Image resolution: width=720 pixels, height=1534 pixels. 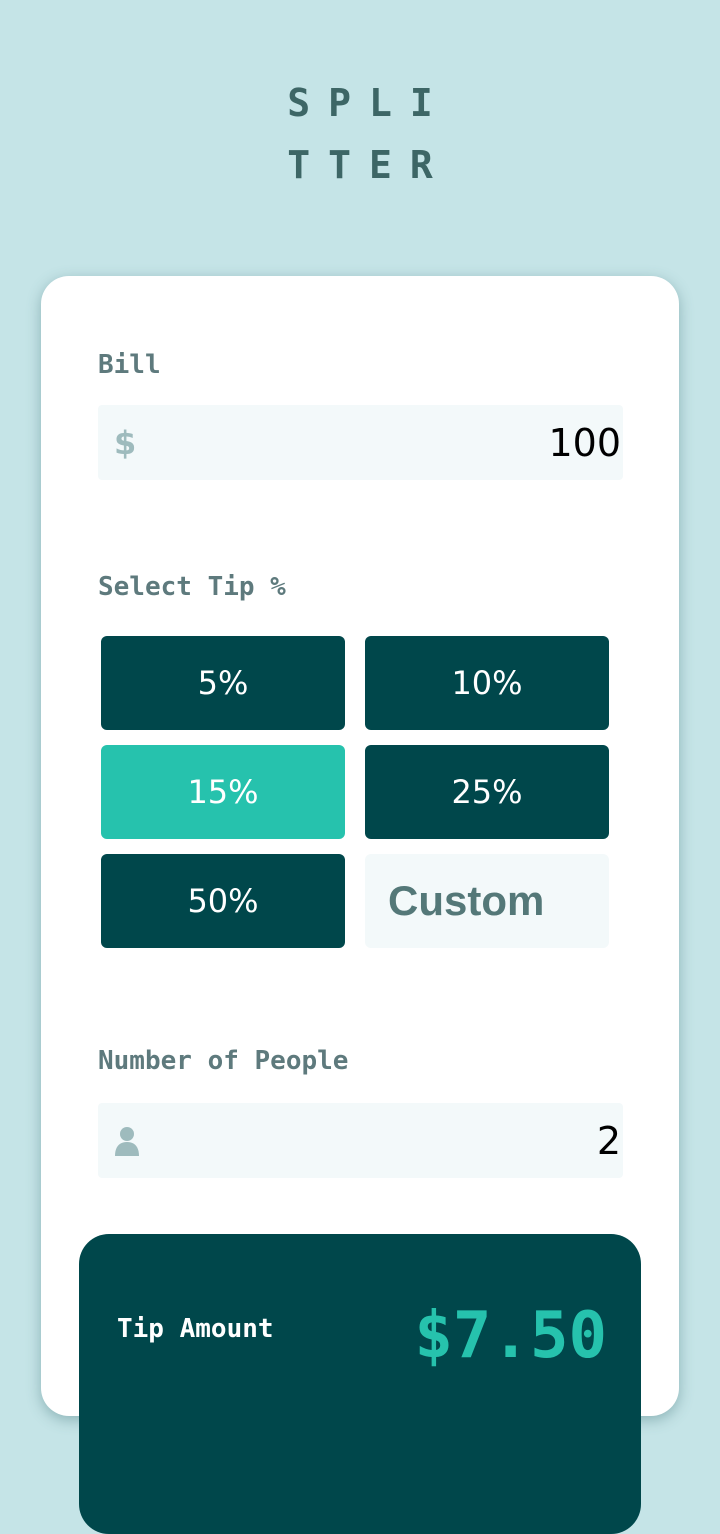 I want to click on dollar-icon: $, so click(x=125, y=442).